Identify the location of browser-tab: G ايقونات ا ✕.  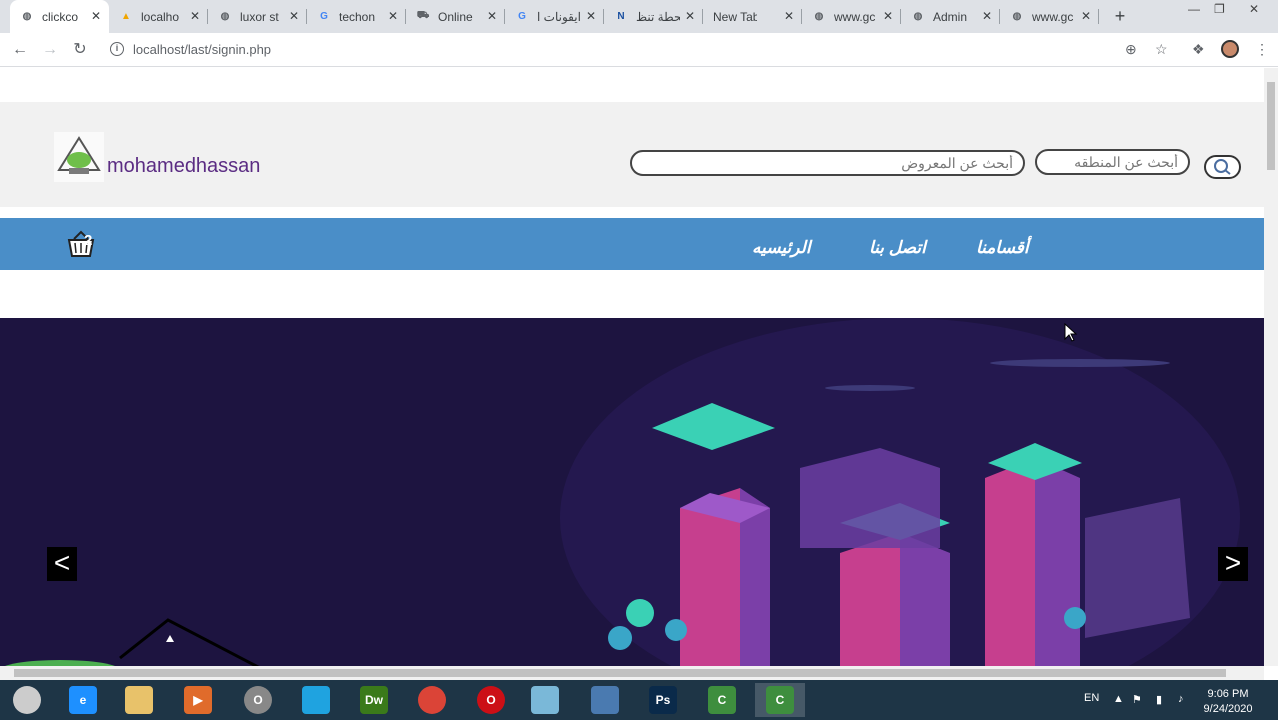
(554, 16).